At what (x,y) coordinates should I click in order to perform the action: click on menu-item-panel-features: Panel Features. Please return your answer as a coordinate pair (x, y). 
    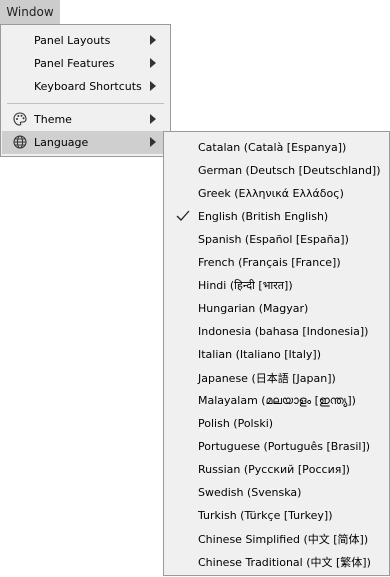
    Looking at the image, I should click on (85, 63).